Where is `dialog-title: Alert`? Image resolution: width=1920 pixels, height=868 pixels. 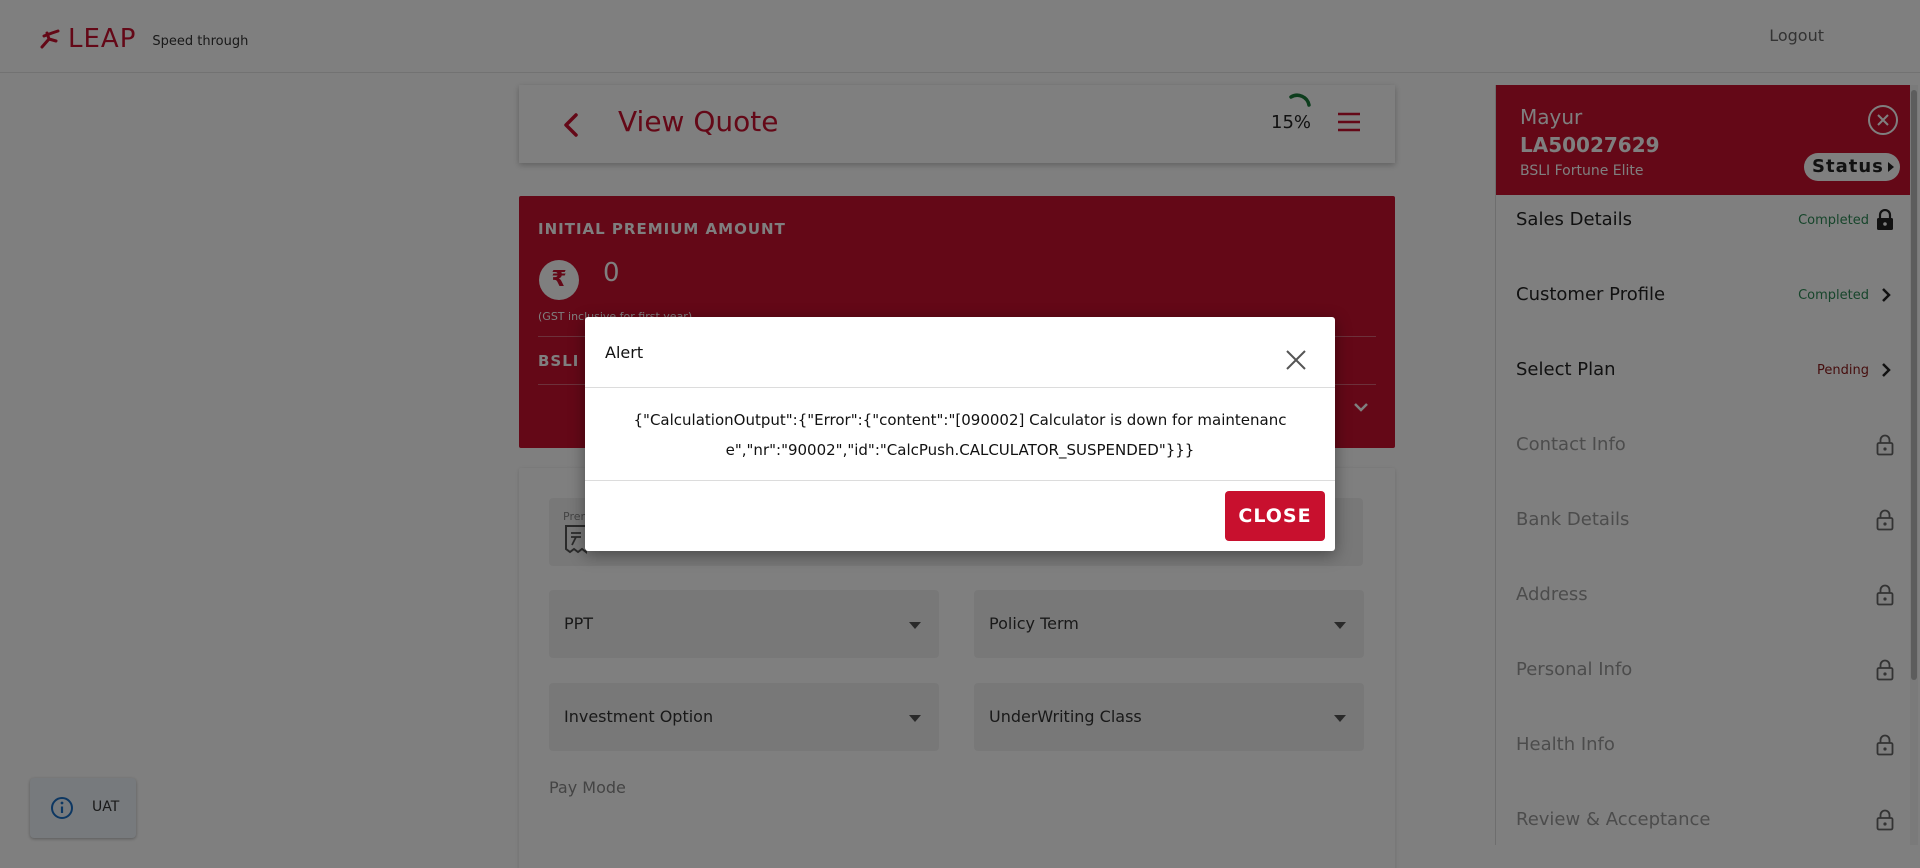 dialog-title: Alert is located at coordinates (624, 352).